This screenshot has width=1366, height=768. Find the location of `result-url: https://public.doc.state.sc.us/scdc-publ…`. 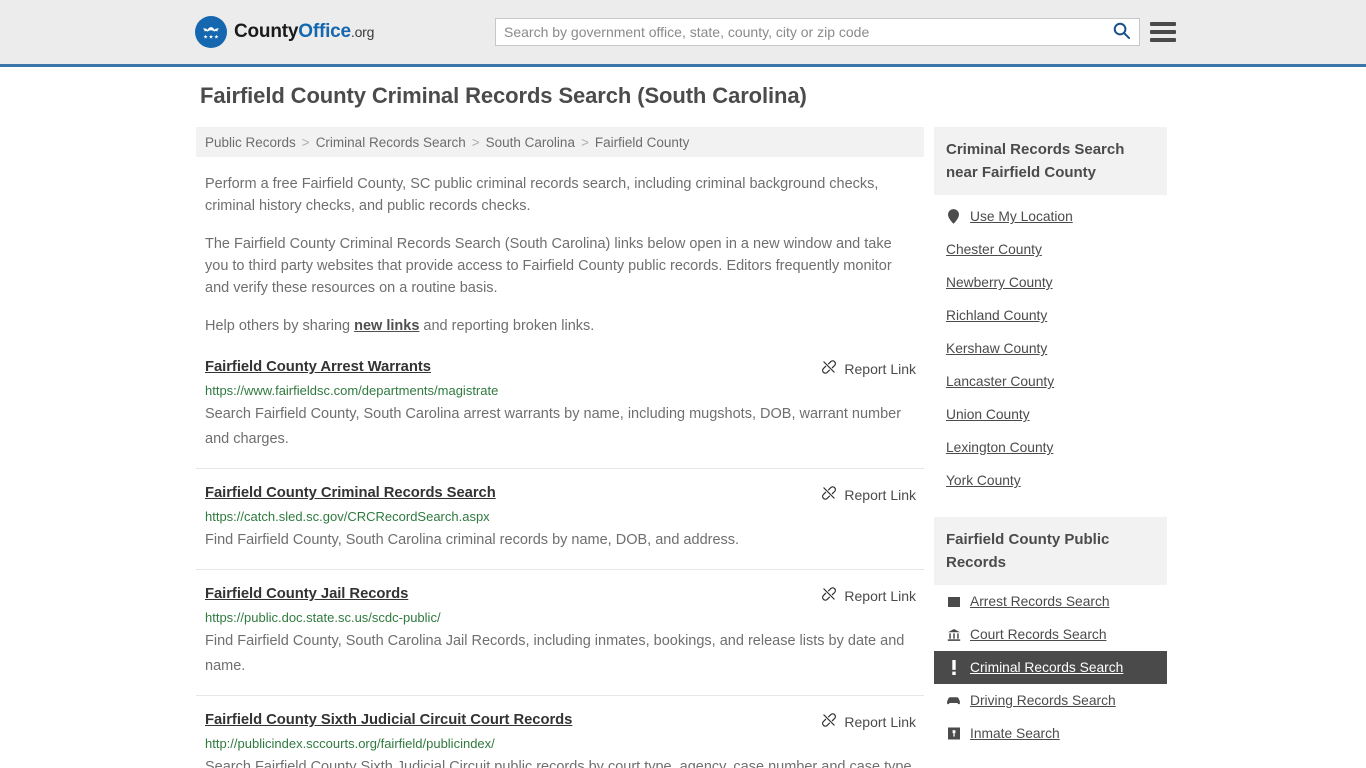

result-url: https://public.doc.state.sc.us/scdc-publ… is located at coordinates (323, 617).